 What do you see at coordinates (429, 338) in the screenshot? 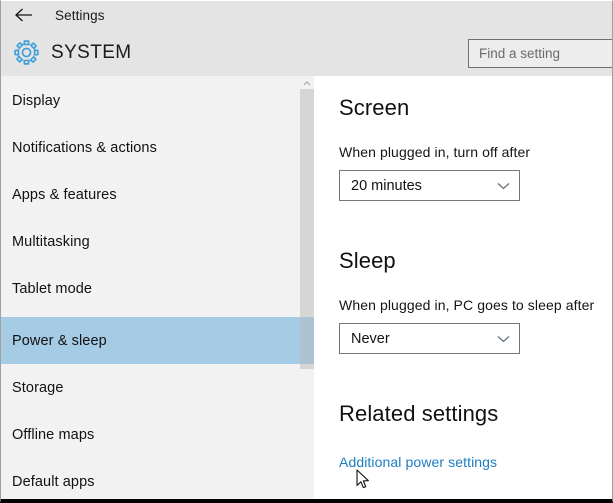
I see `sleep-timeout-dropdown: Never` at bounding box center [429, 338].